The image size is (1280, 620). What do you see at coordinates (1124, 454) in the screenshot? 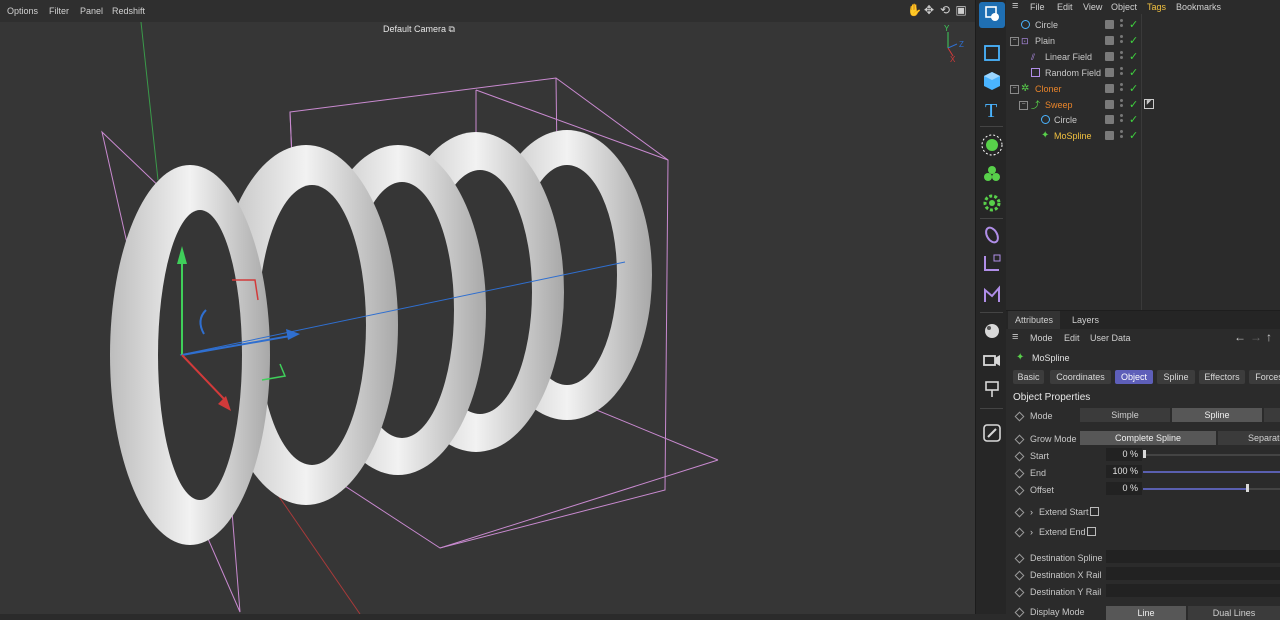
I see `start-field: 0 %` at bounding box center [1124, 454].